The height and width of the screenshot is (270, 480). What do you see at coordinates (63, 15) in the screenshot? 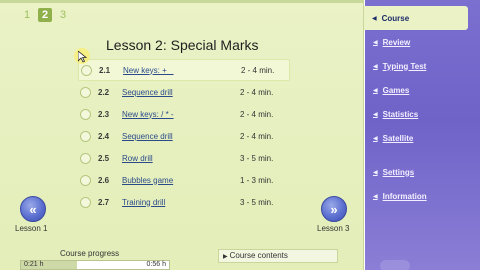
I see `page-3-button: 3` at bounding box center [63, 15].